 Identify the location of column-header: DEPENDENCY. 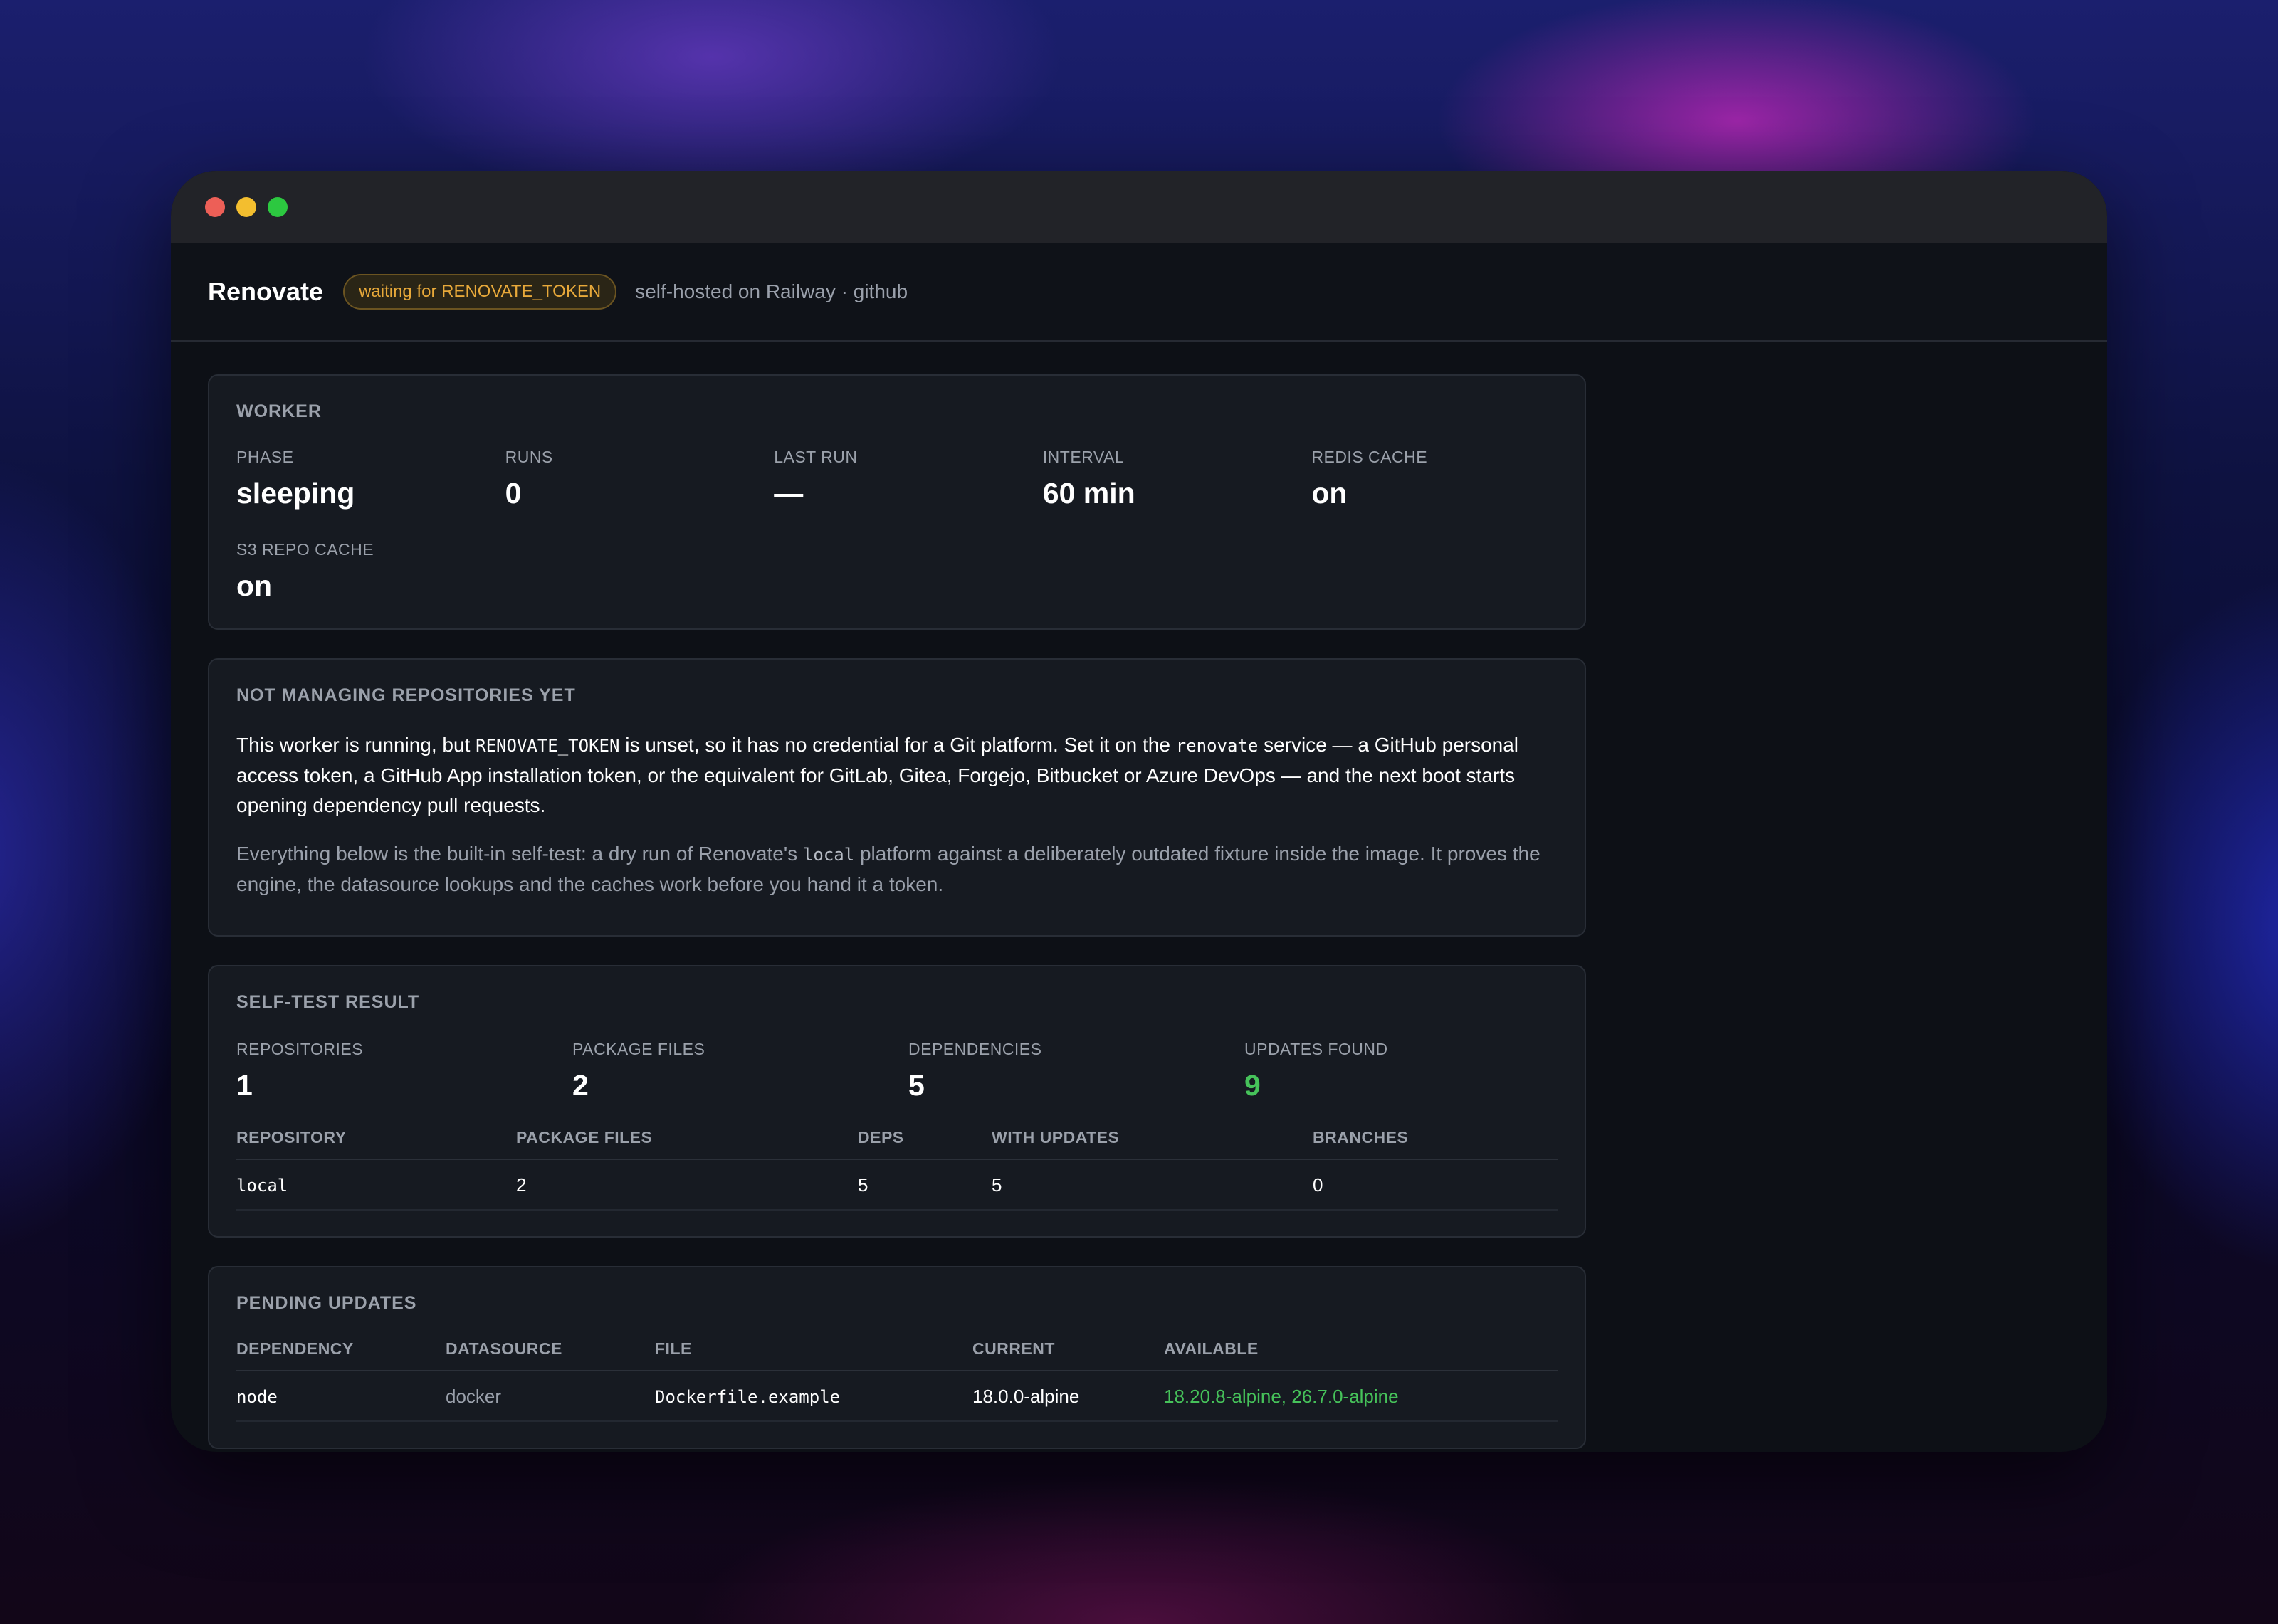
(341, 1355).